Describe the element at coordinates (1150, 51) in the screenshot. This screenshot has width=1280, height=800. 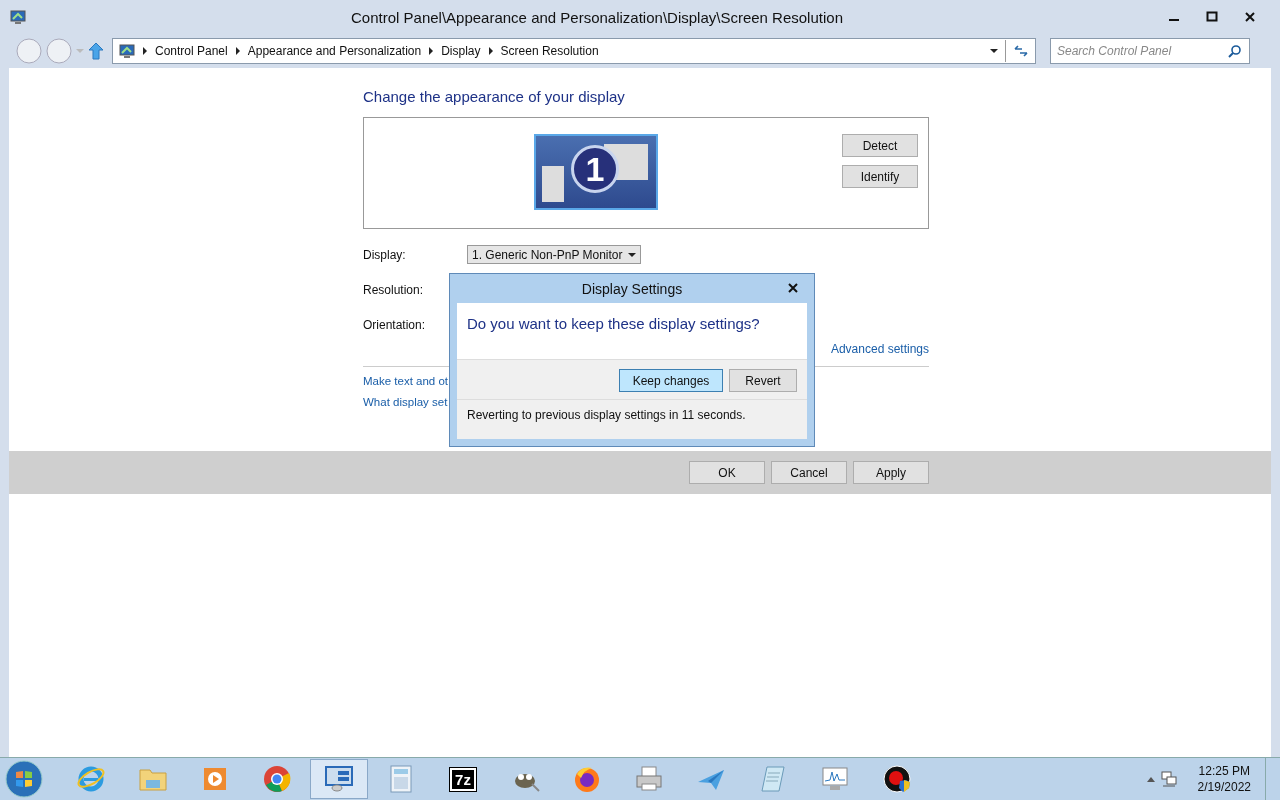
I see `search-field: Search Control Panel` at that location.